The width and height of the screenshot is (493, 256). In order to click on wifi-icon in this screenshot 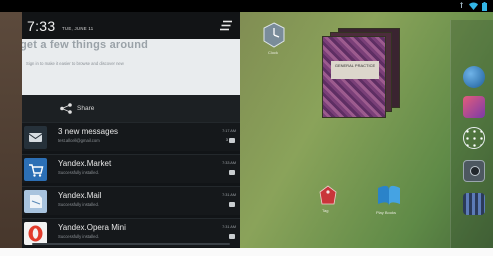, I will do `click(473, 6)`.